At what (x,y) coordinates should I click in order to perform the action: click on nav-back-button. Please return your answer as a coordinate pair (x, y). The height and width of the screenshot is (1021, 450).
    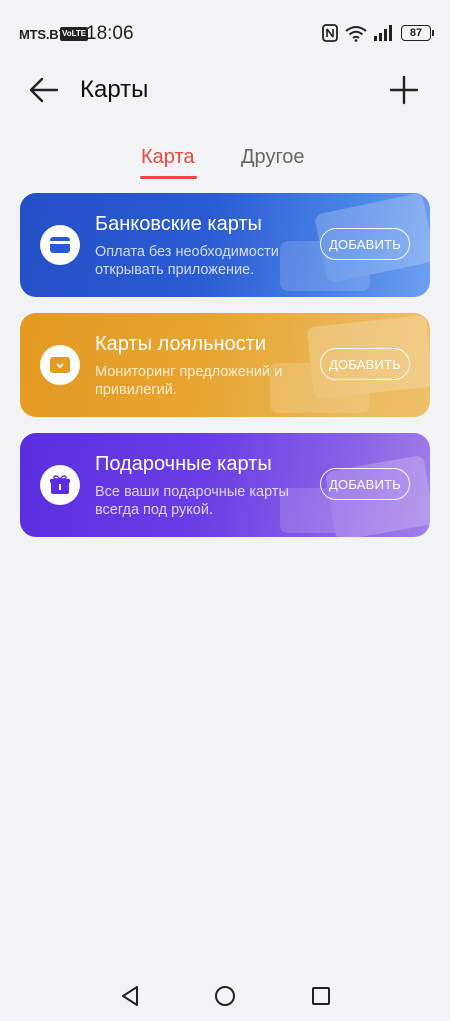
    Looking at the image, I should click on (130, 996).